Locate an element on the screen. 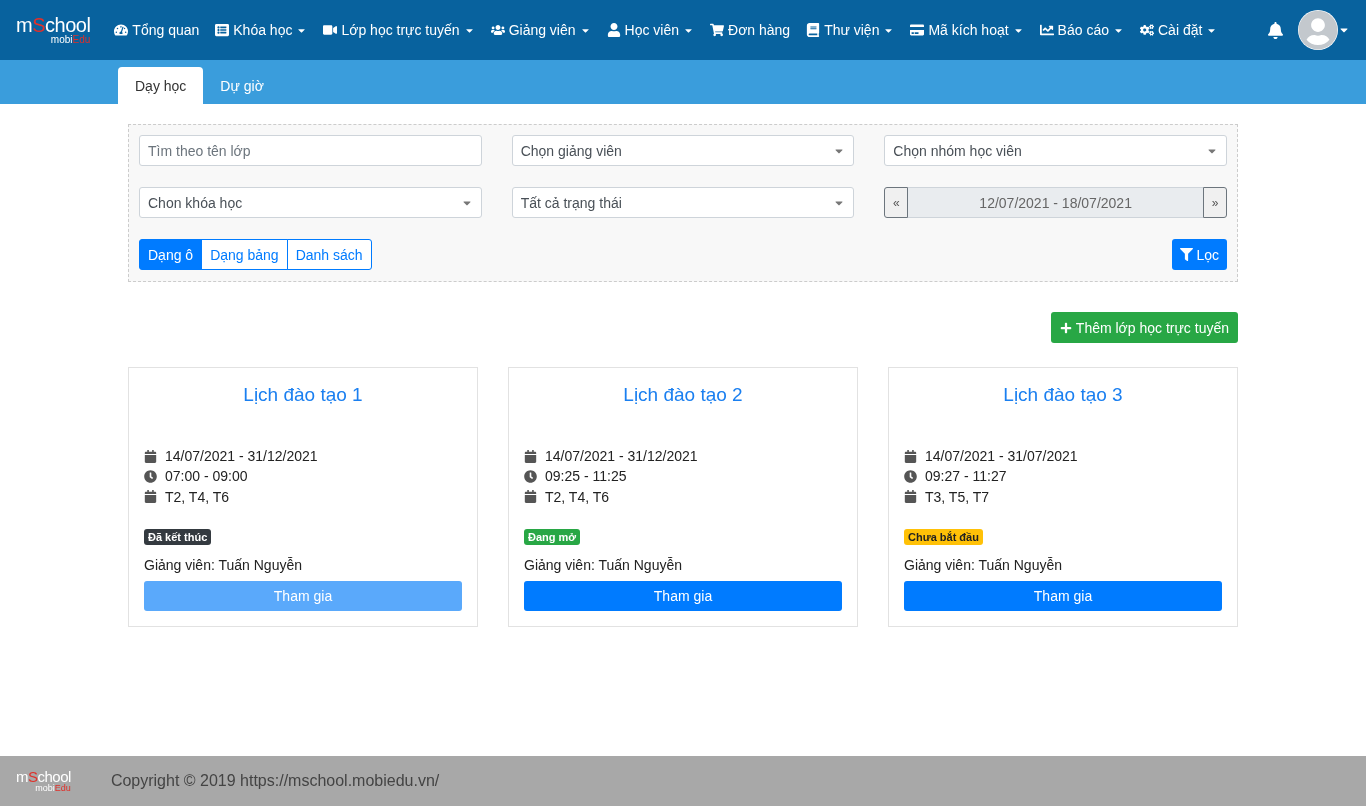 The height and width of the screenshot is (806, 1366). view-toggle-button: Danh sách is located at coordinates (329, 254).